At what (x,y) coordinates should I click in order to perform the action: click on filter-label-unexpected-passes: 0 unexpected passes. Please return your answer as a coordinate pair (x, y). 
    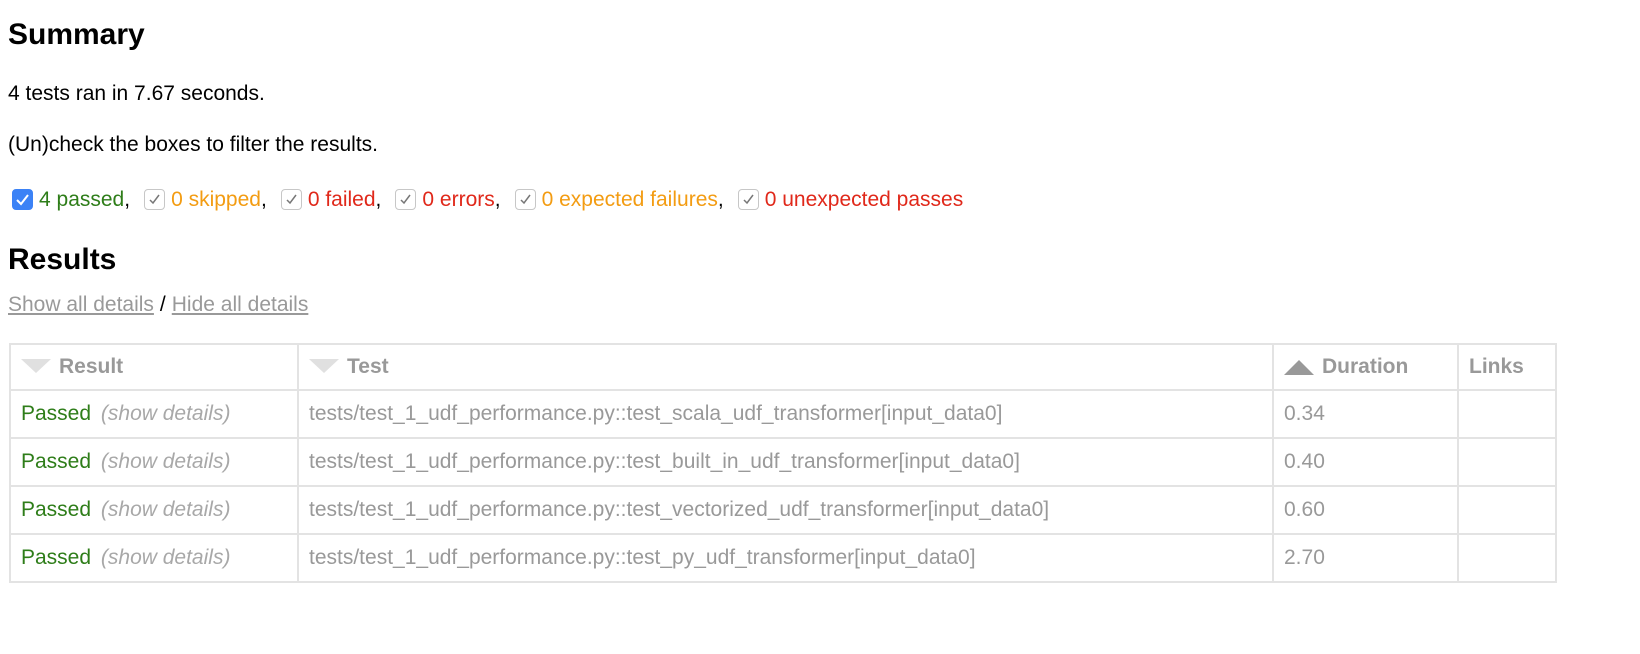
    Looking at the image, I should click on (864, 199).